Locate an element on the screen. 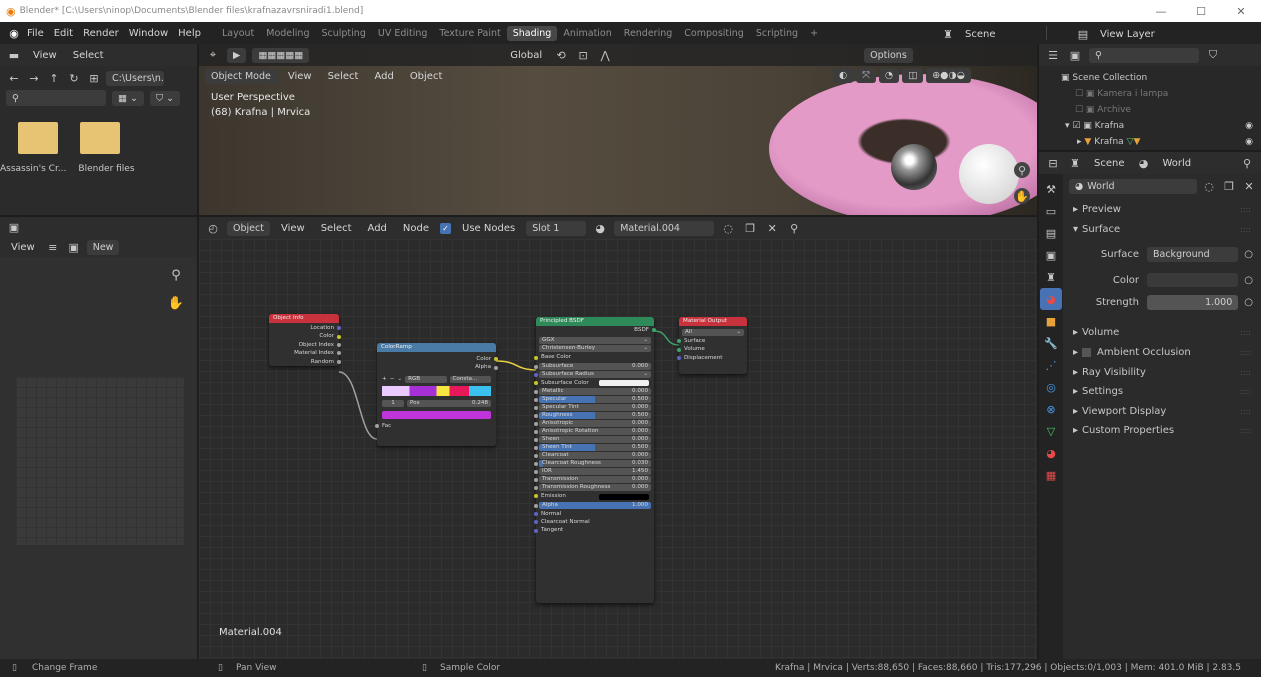  bsdf-field-specular-tint: Specular Tint 0.000 is located at coordinates (592, 408).